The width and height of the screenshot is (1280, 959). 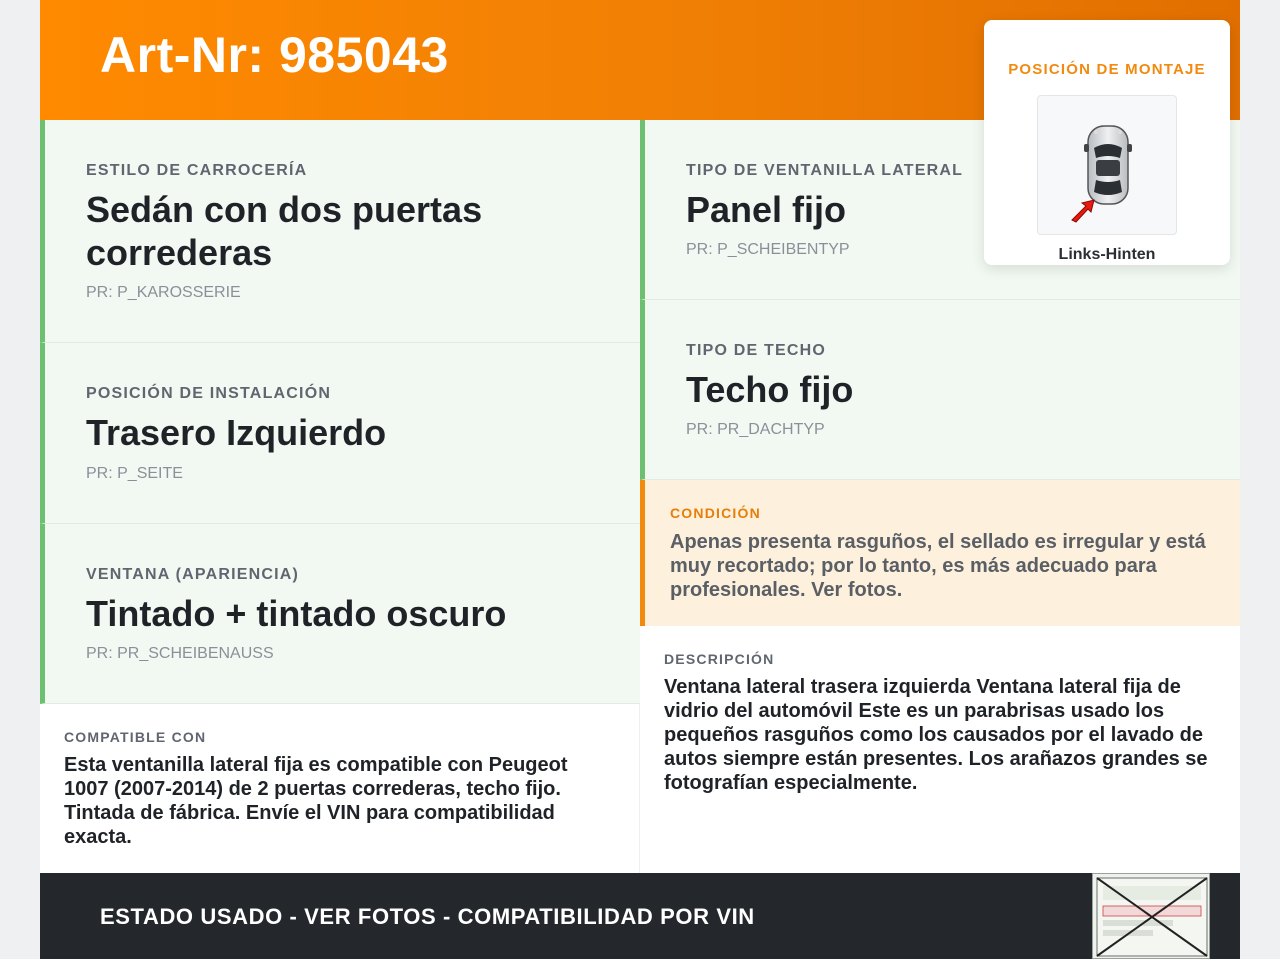 I want to click on description-label: DESCRIPCIÓN, so click(x=719, y=659).